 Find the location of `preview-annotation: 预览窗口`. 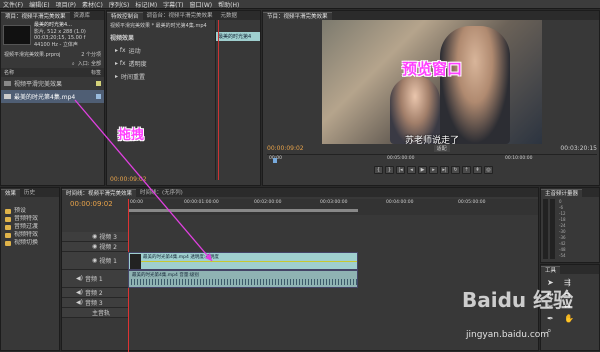

preview-annotation: 预览窗口 is located at coordinates (432, 69).